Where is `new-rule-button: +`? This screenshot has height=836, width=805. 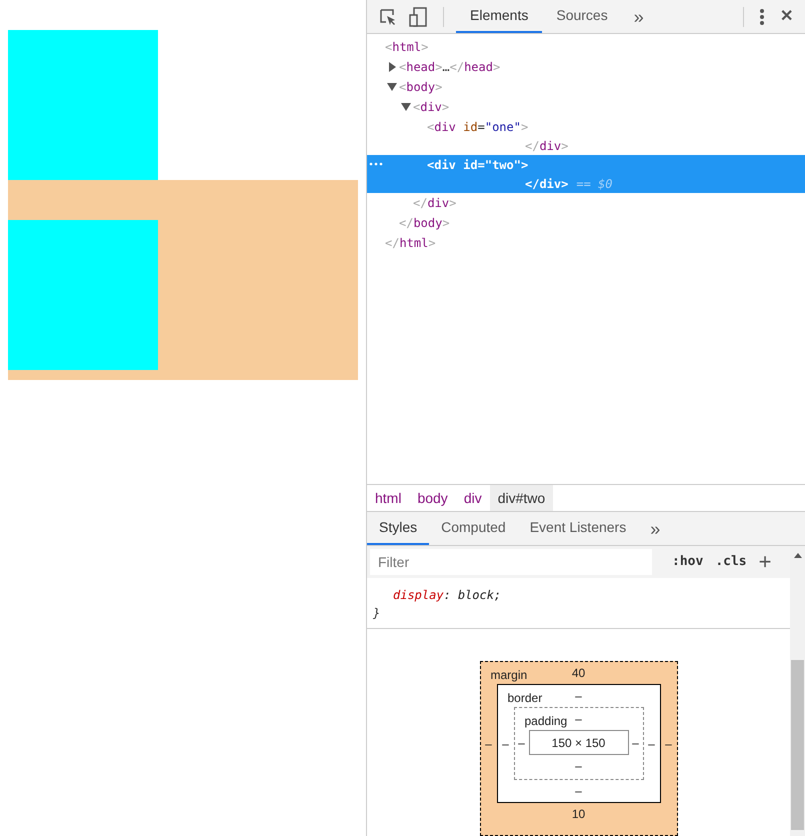
new-rule-button: + is located at coordinates (765, 562).